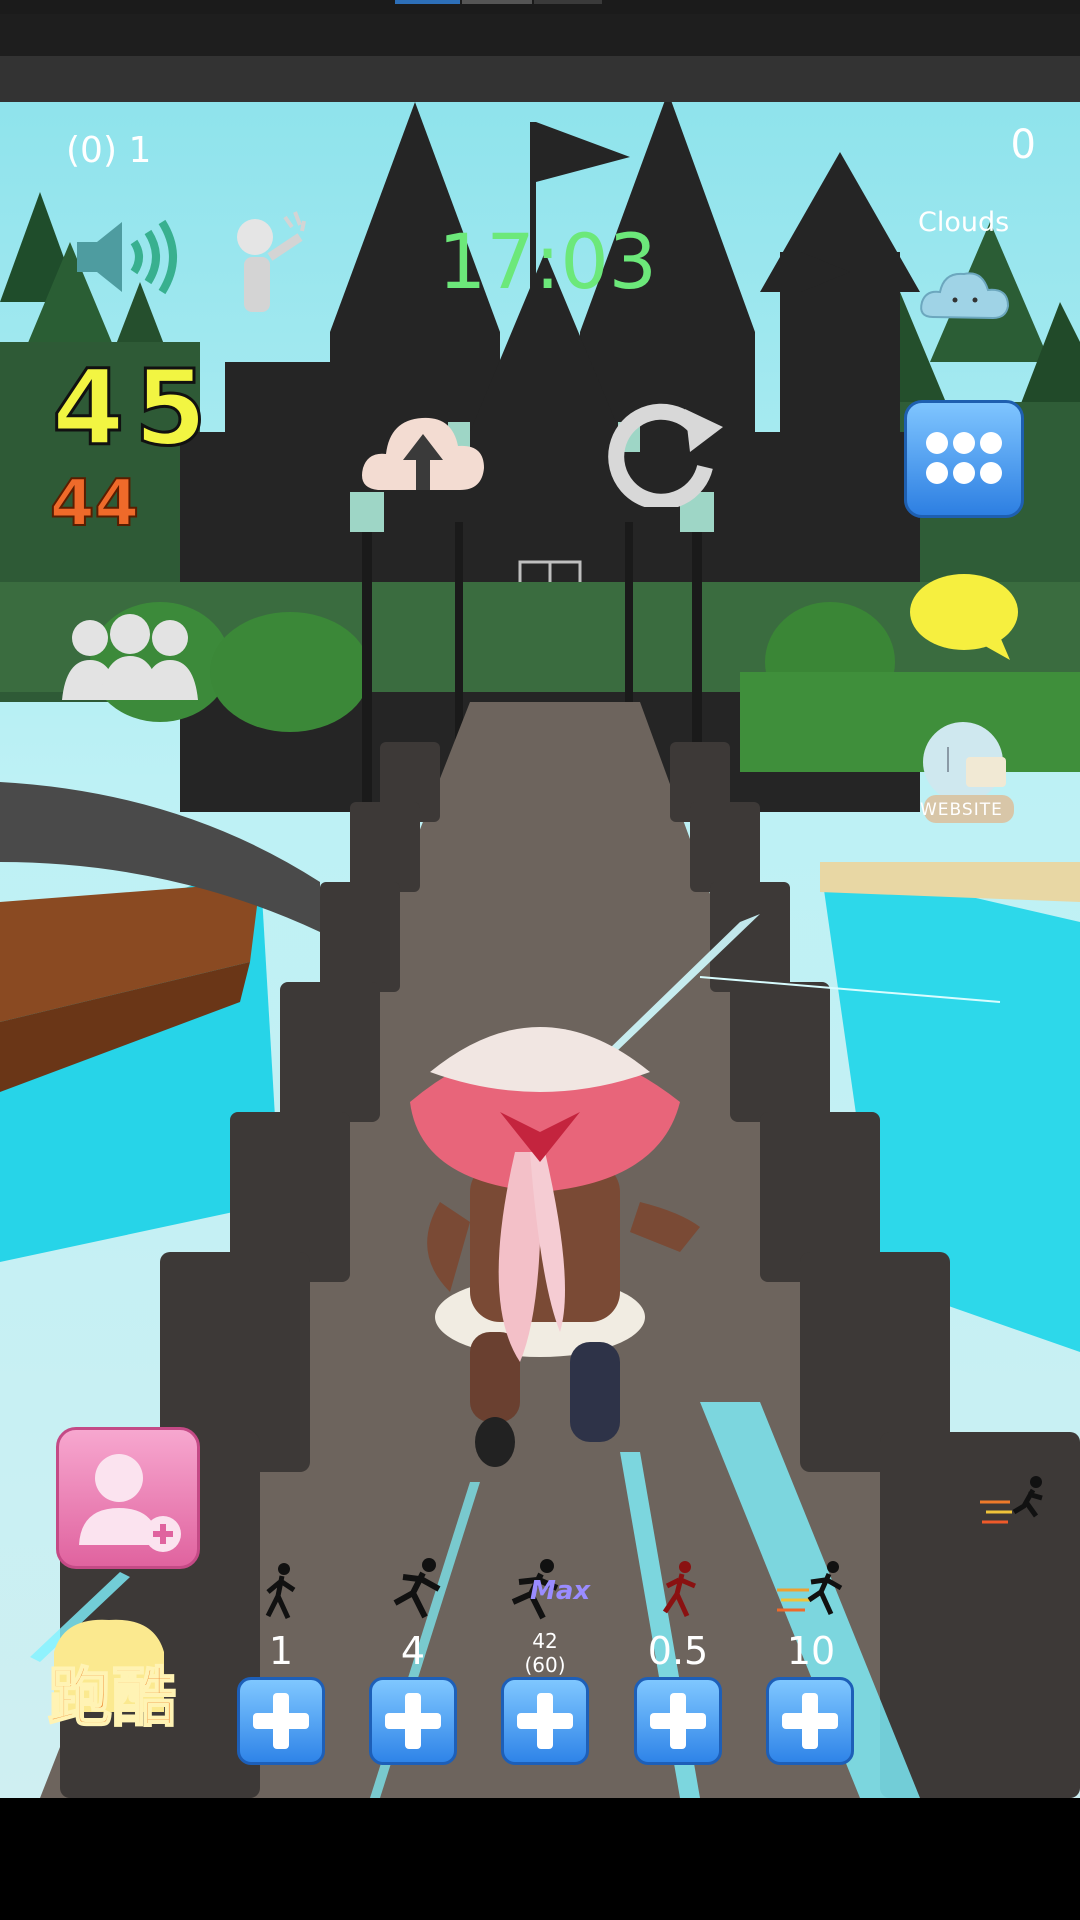 Image resolution: width=1080 pixels, height=1920 pixels. I want to click on cloud-upload-icon, so click(423, 448).